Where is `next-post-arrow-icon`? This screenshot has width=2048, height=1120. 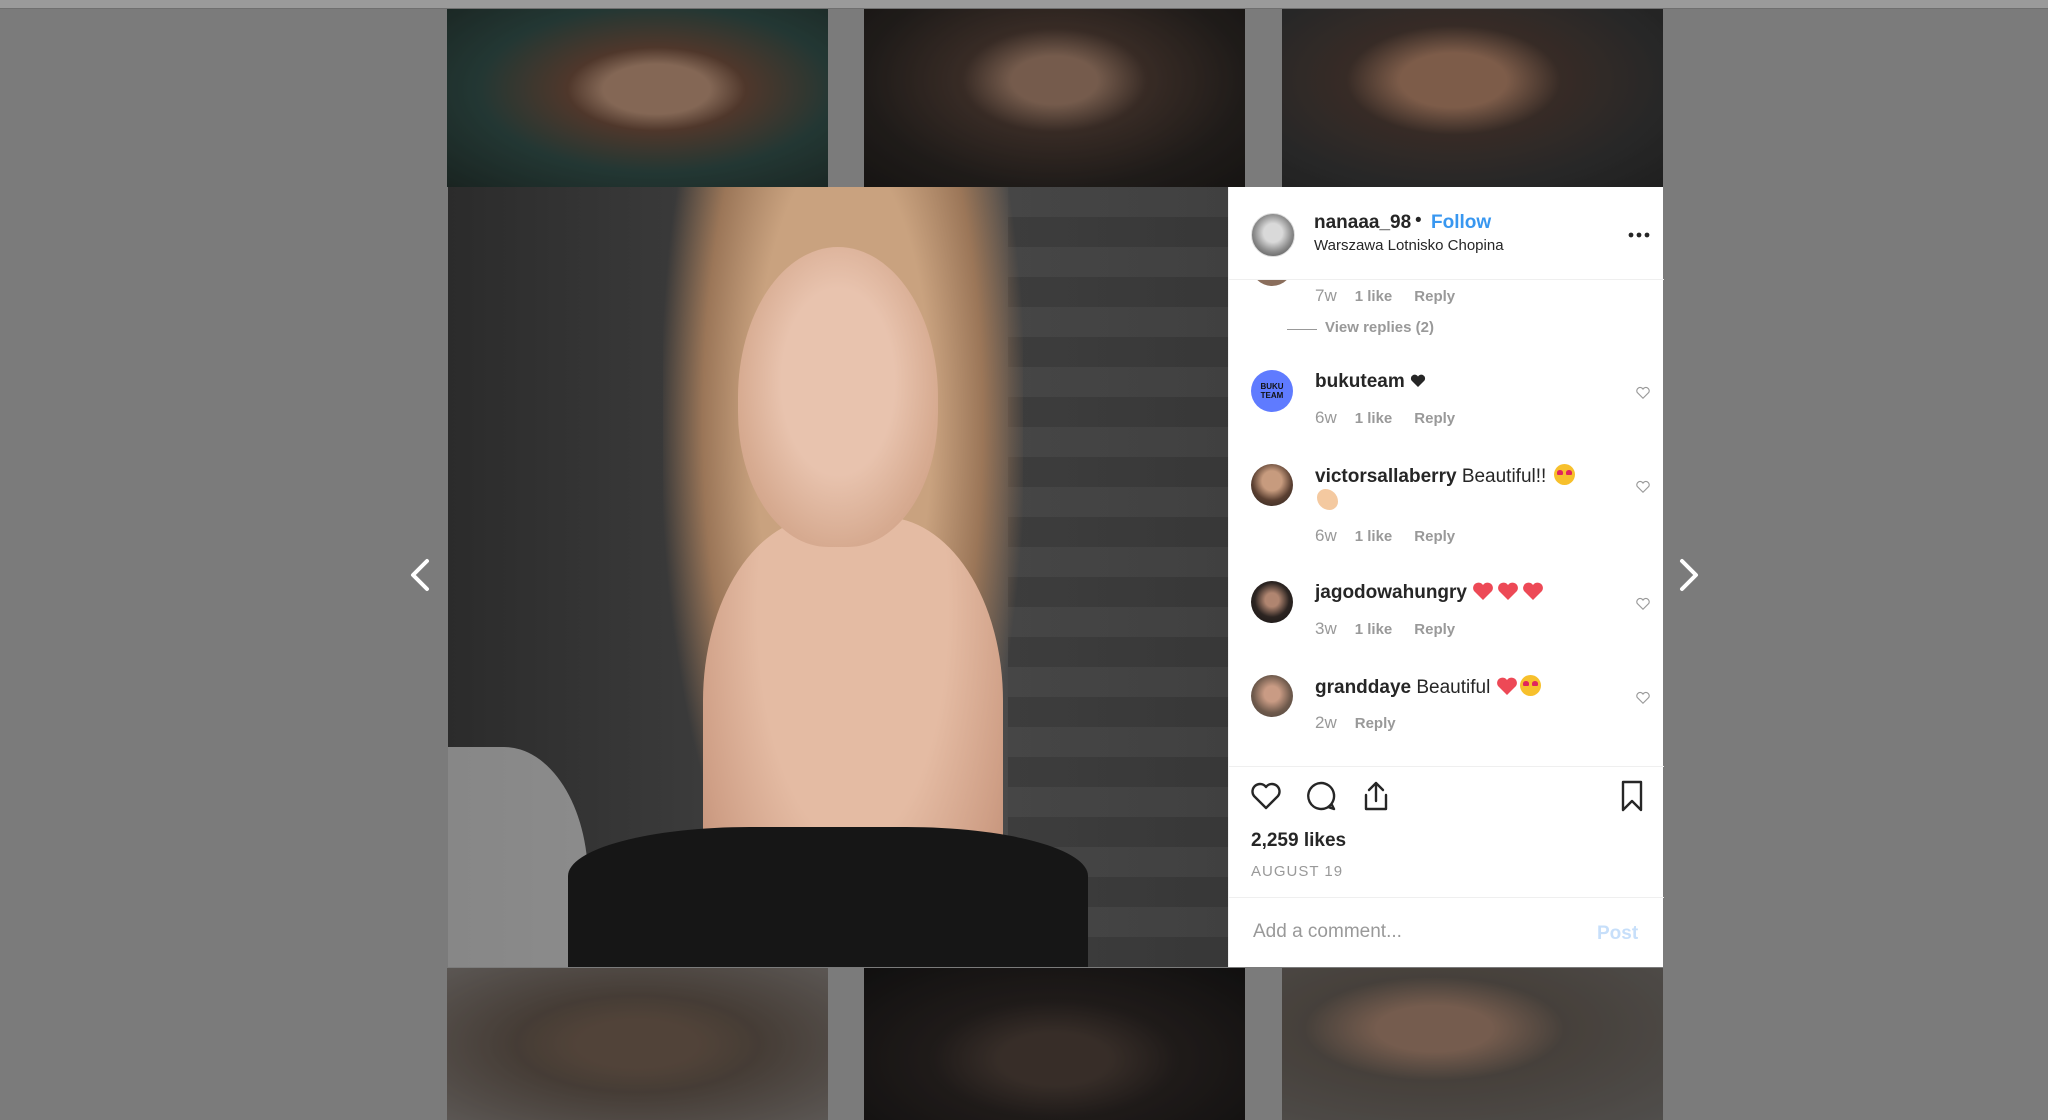
next-post-arrow-icon is located at coordinates (1688, 575).